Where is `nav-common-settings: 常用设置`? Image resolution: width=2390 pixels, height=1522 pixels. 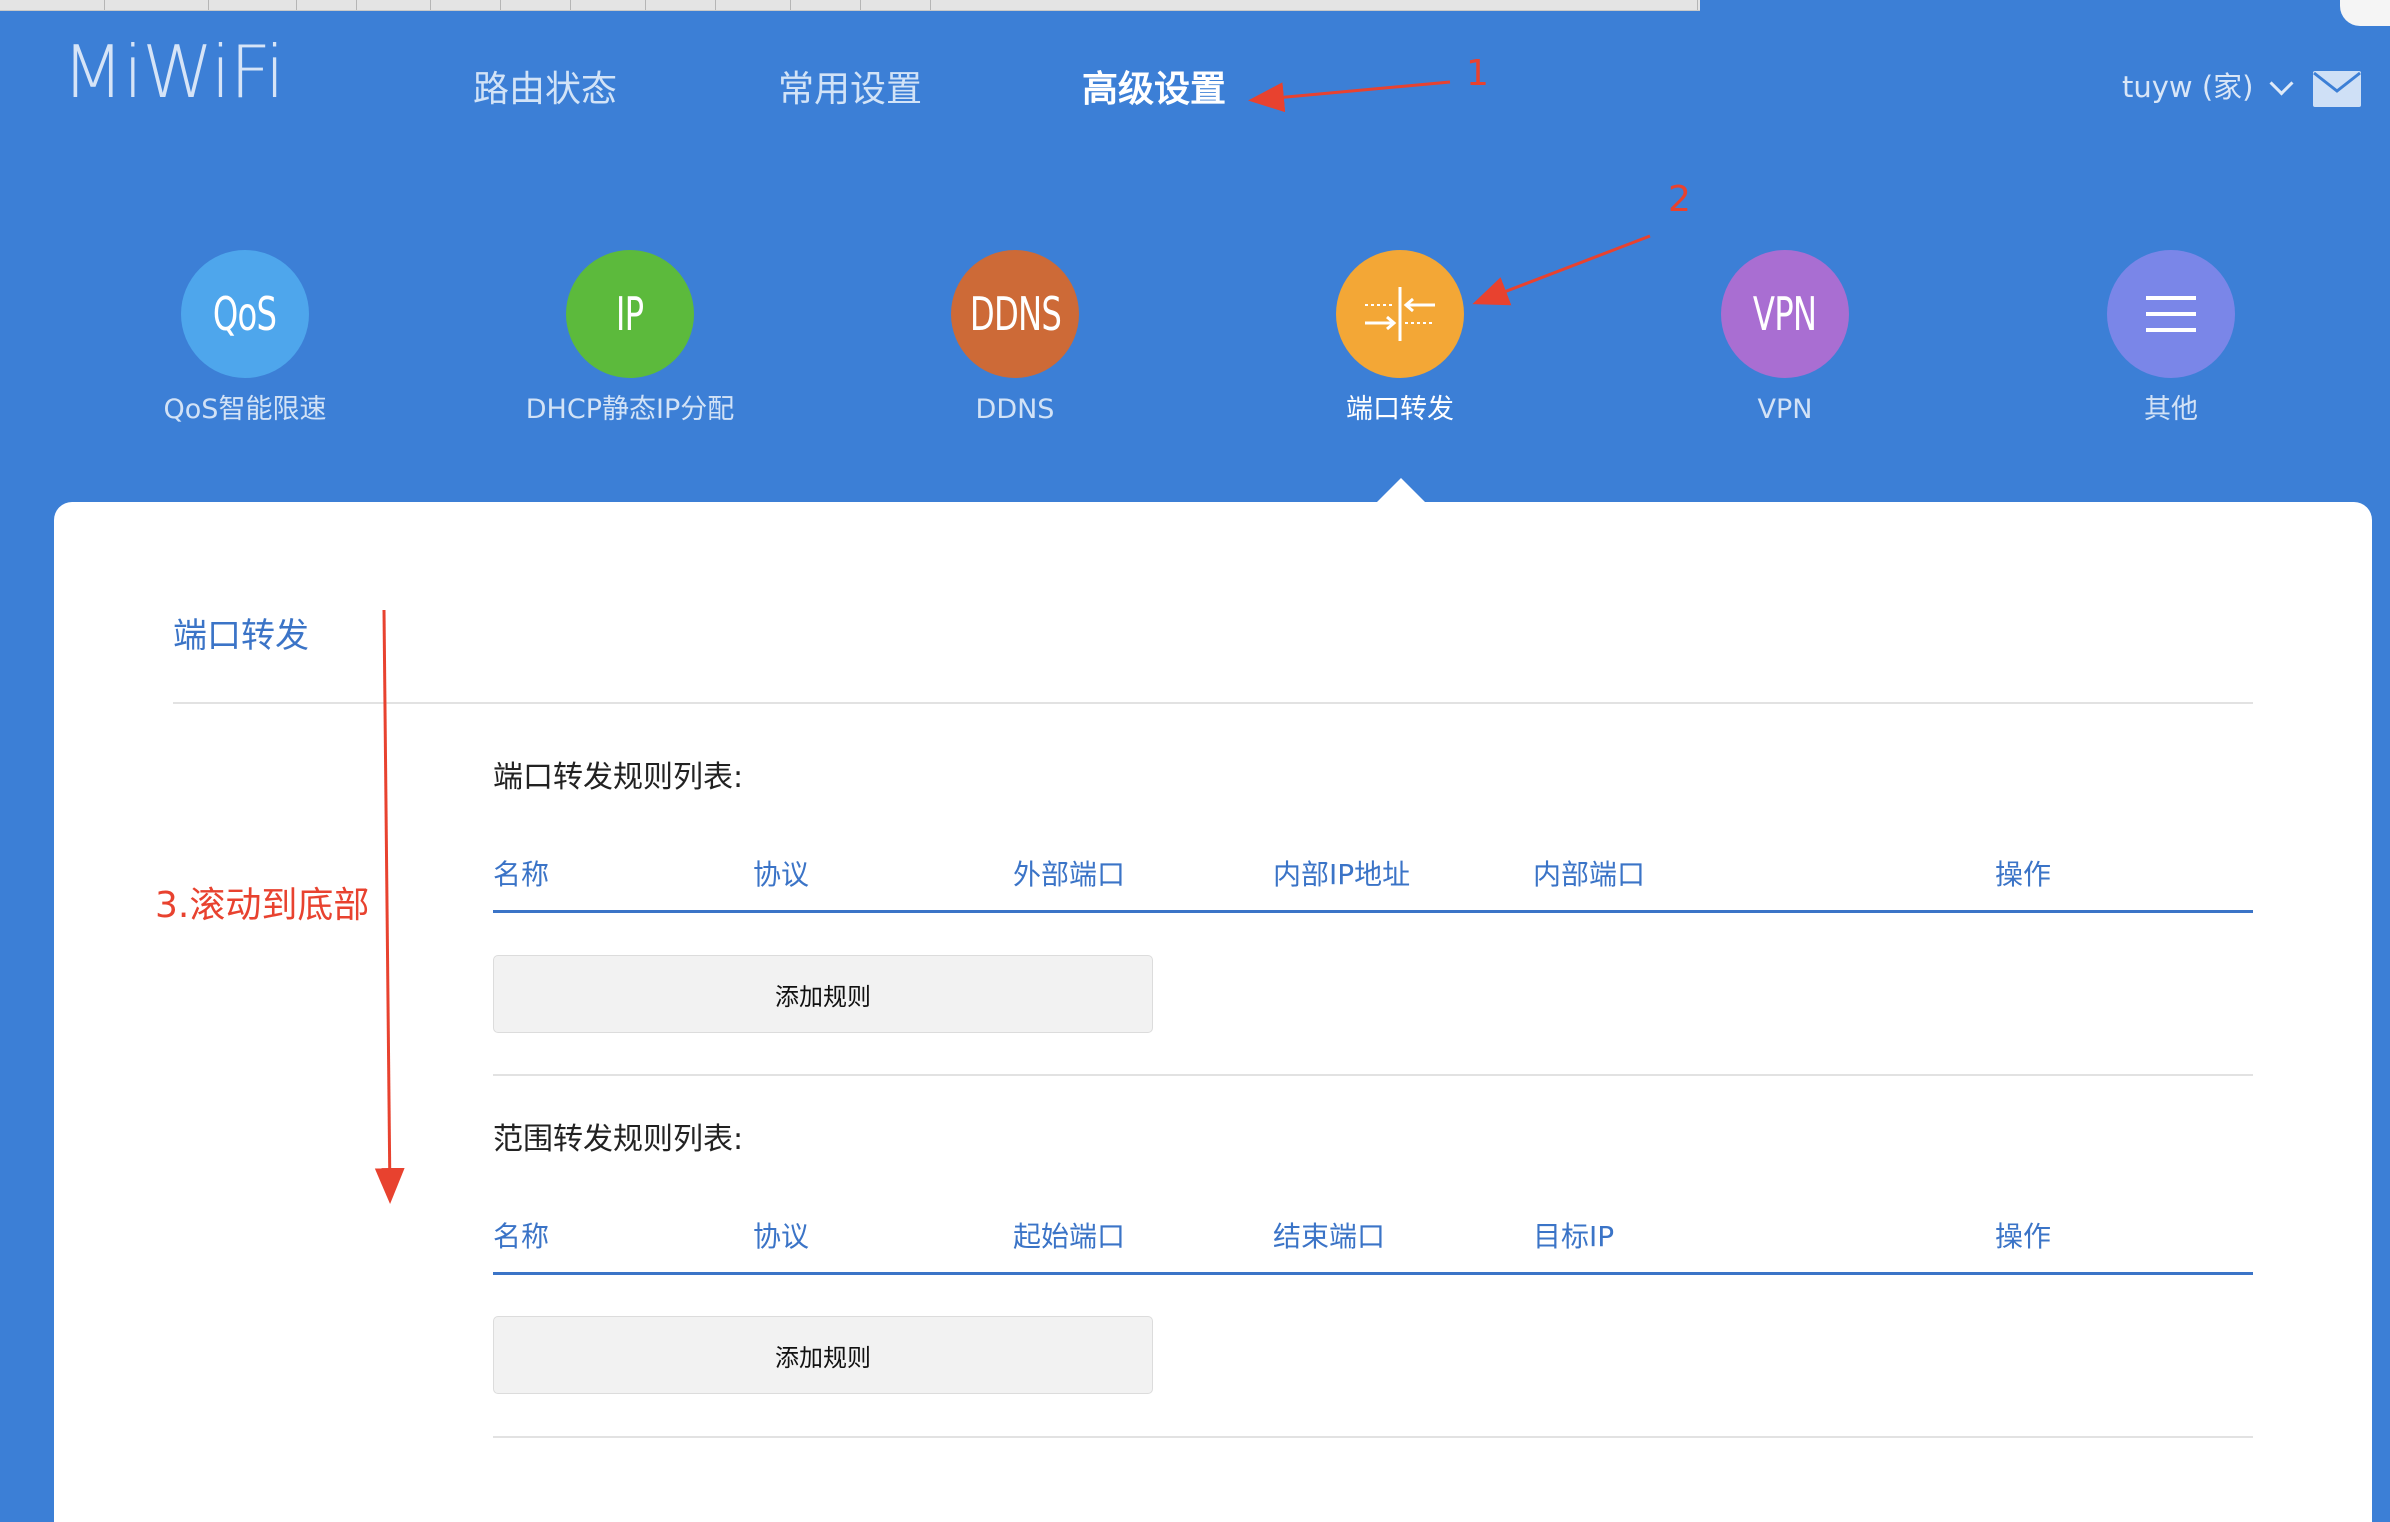 nav-common-settings: 常用设置 is located at coordinates (850, 90).